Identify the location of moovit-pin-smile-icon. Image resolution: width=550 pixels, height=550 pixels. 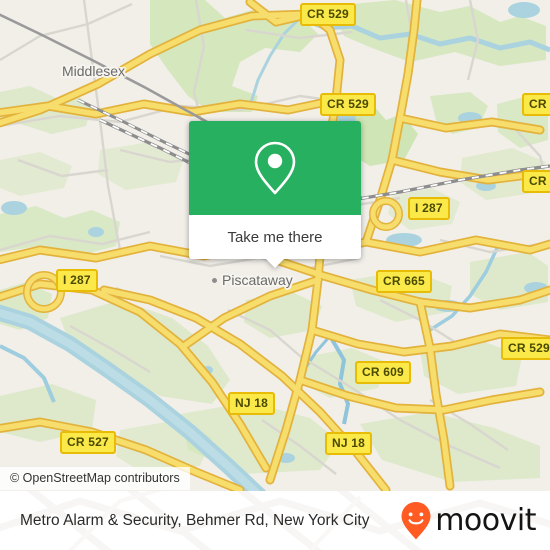
(416, 520).